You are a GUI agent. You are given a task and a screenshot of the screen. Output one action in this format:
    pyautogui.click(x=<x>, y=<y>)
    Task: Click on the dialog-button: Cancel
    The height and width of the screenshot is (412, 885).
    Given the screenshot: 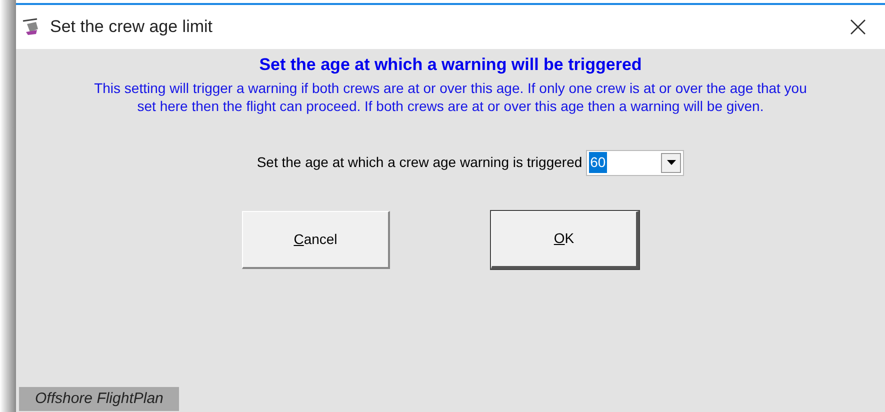 What is the action you would take?
    pyautogui.click(x=316, y=239)
    